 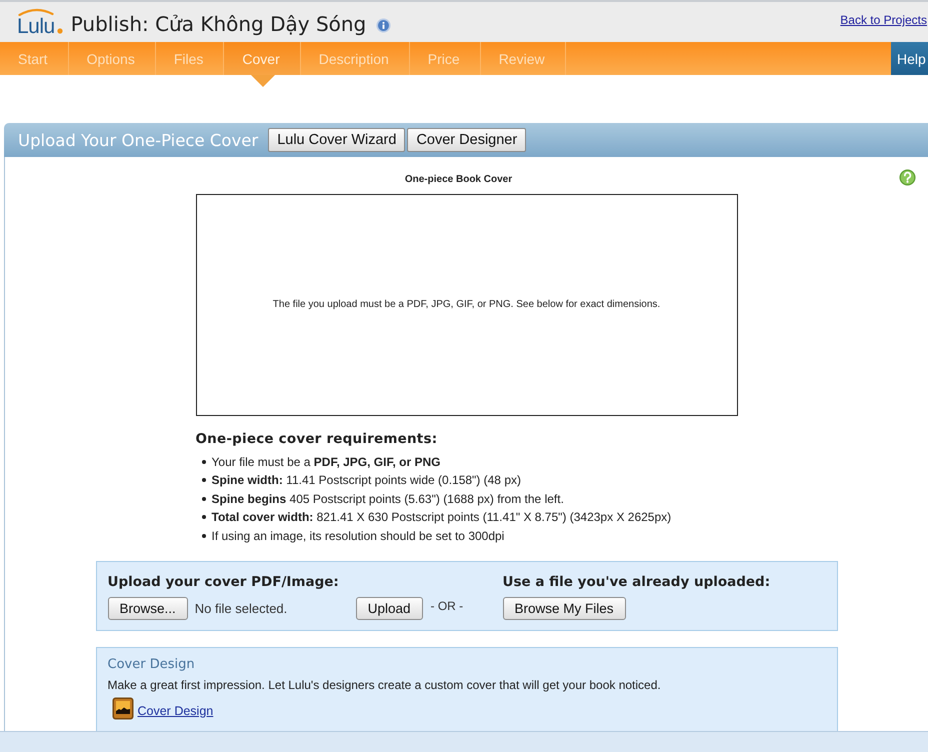 I want to click on logo-dot-icon, so click(x=59, y=31).